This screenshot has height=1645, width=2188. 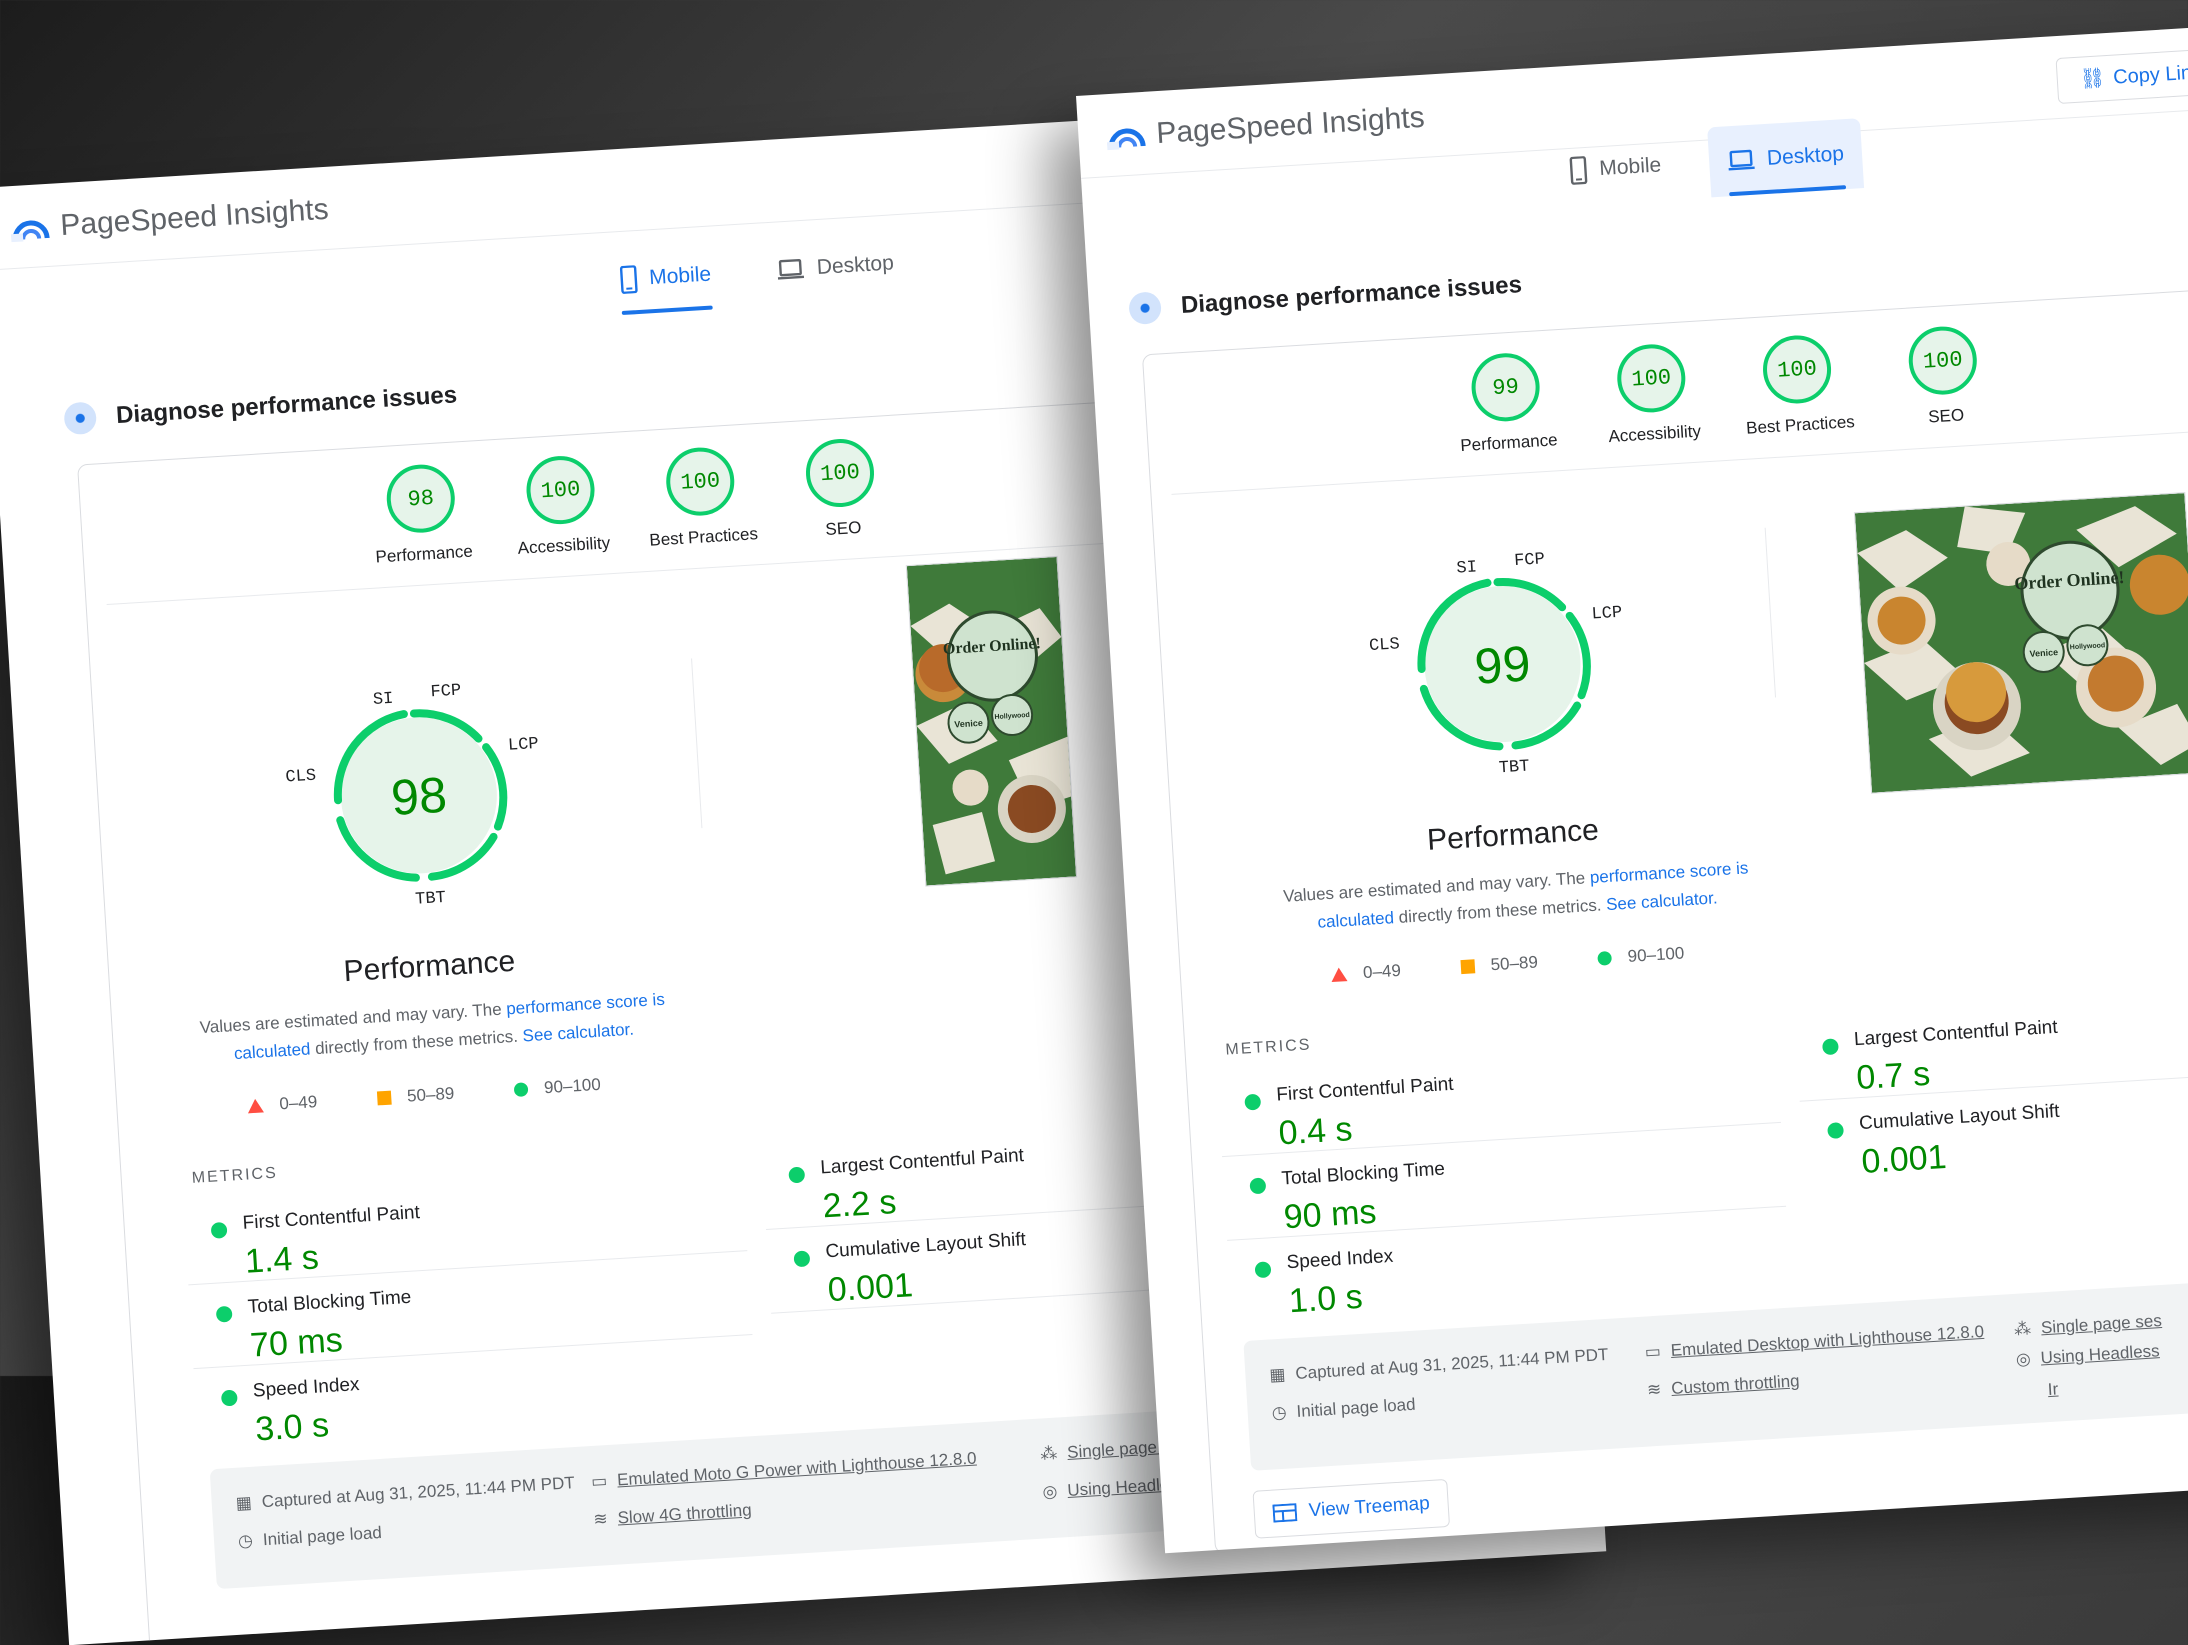 What do you see at coordinates (855, 265) in the screenshot?
I see `tab-label: Desktop` at bounding box center [855, 265].